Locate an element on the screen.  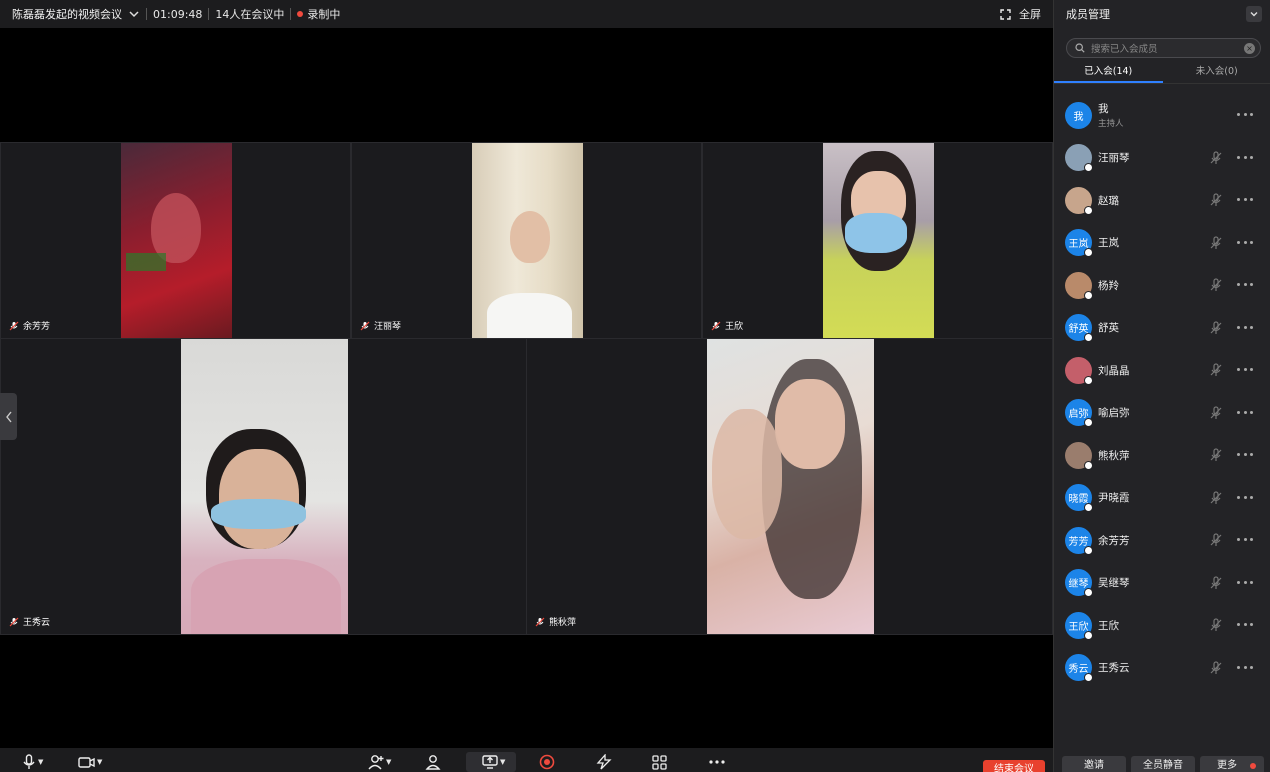
member-row: 秀云 王秀云 is located at coordinates (1162, 668).